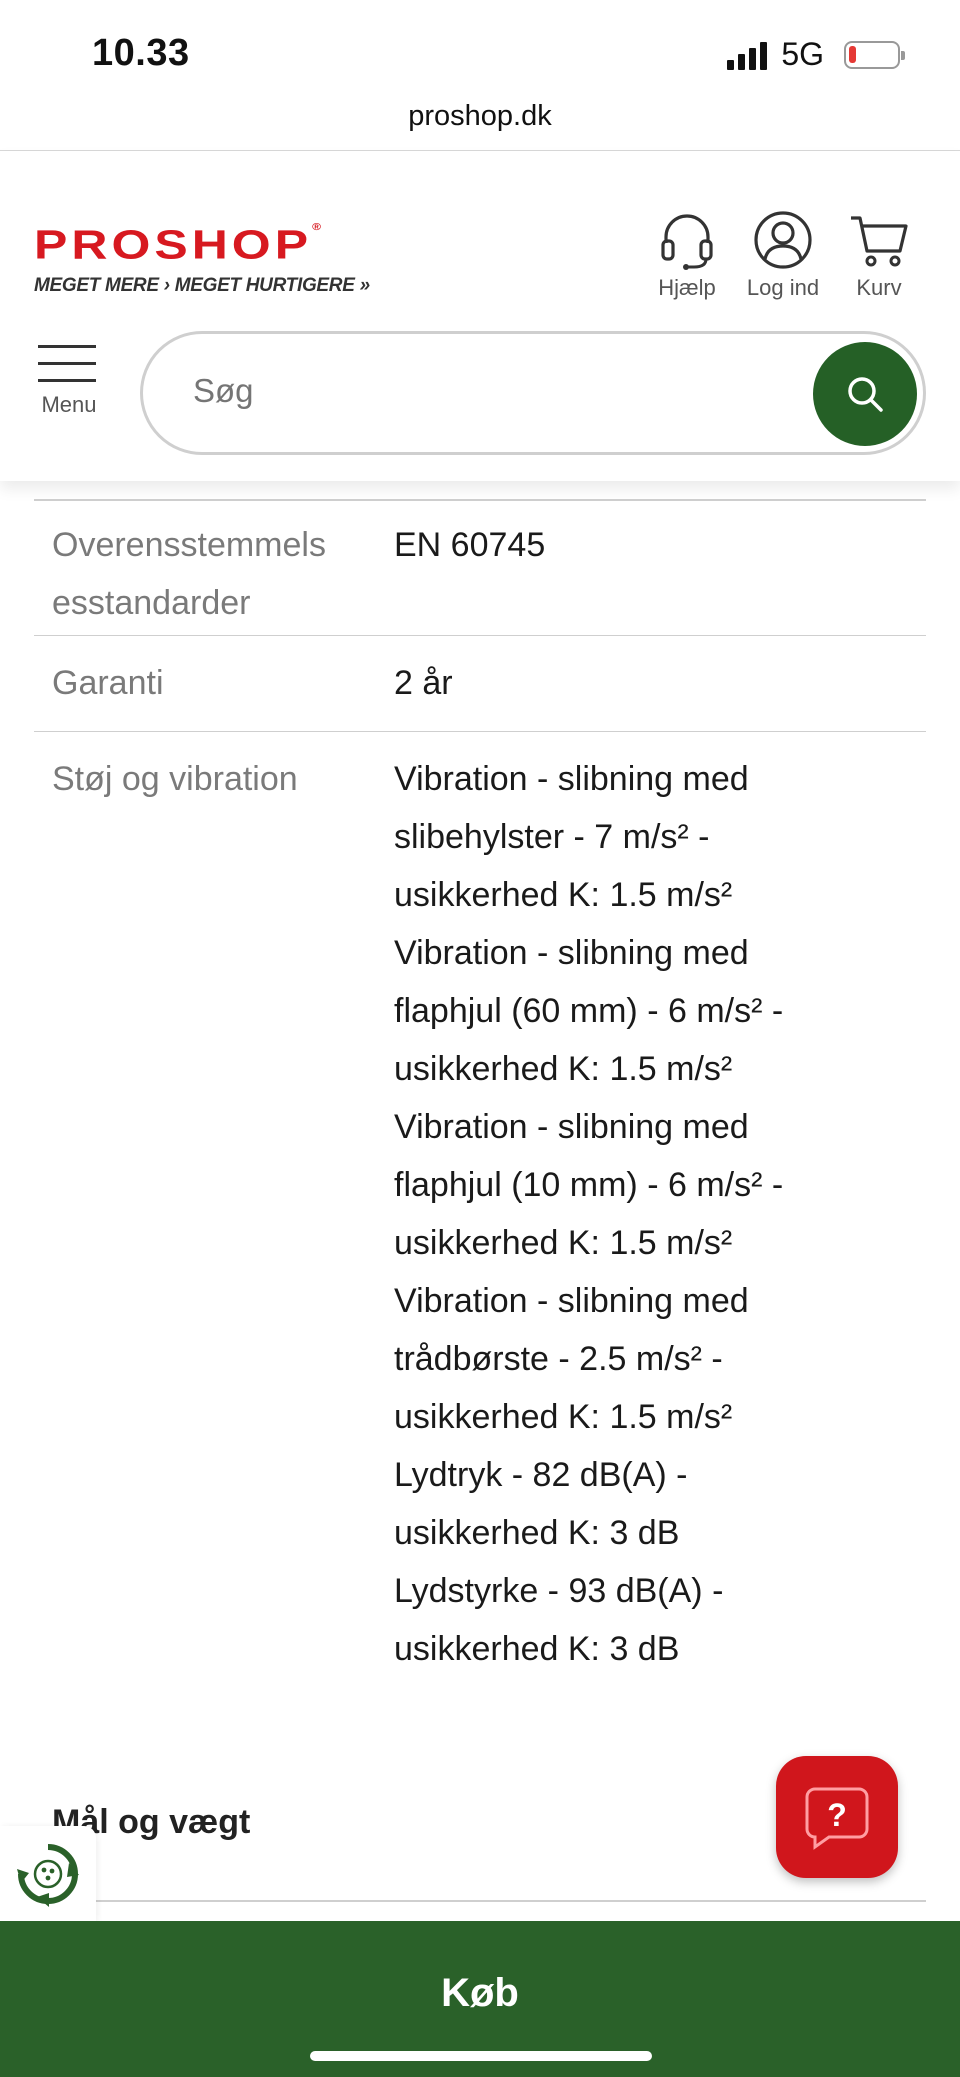 The width and height of the screenshot is (960, 2077). I want to click on login-label: Log ind, so click(783, 287).